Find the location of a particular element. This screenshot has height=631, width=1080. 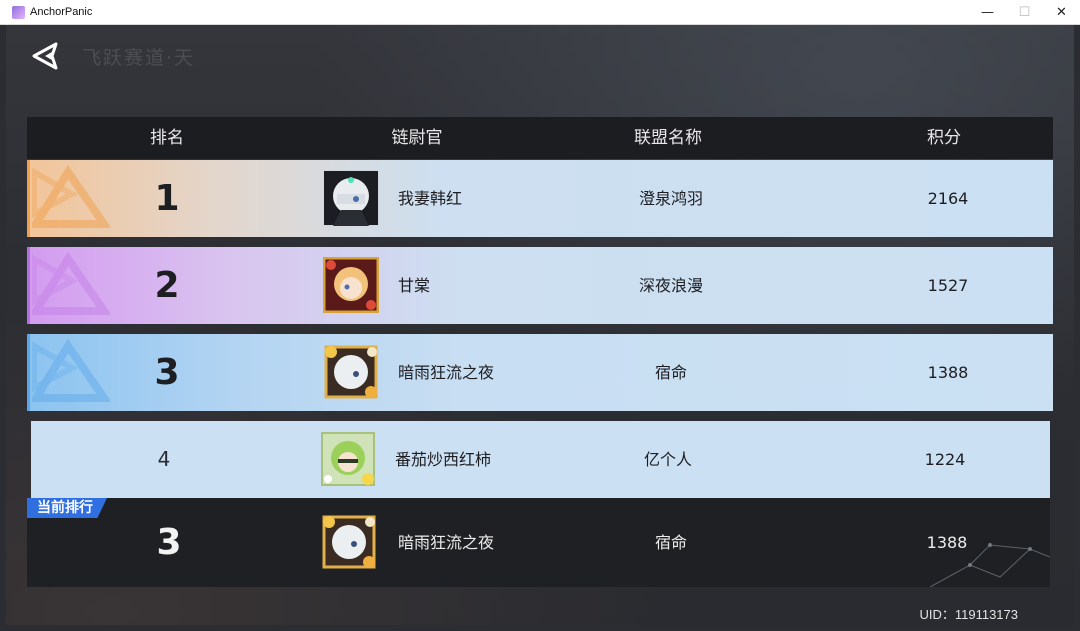

leaderboard-header: 排名 链尉官 联盟名称 积分 is located at coordinates (540, 138).